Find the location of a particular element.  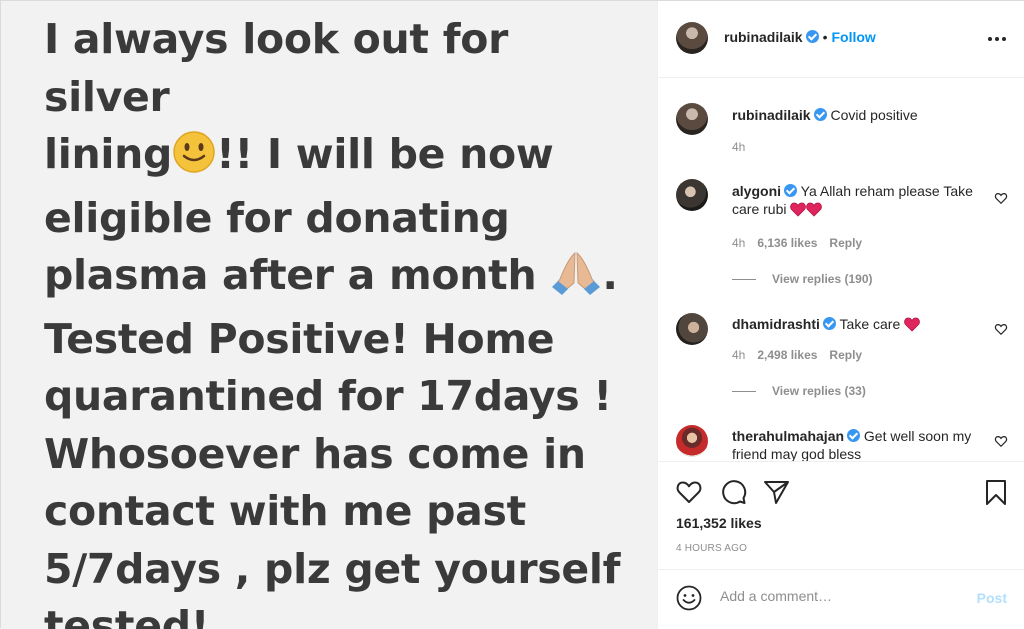

add-comment-bar: Post is located at coordinates (841, 599).